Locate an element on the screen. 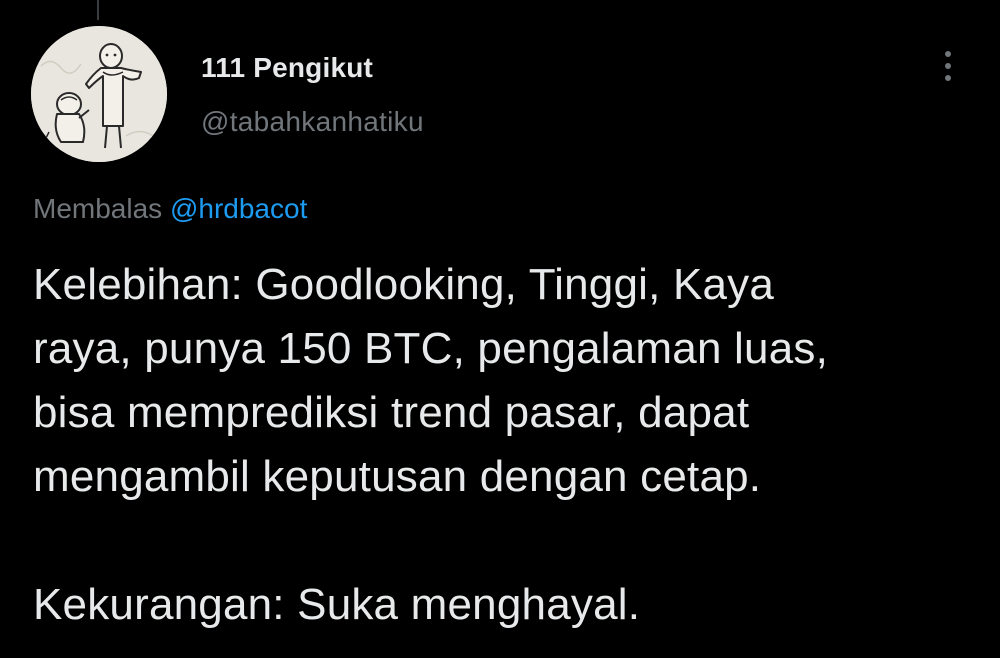 This screenshot has width=1000, height=658. more-options-button is located at coordinates (948, 66).